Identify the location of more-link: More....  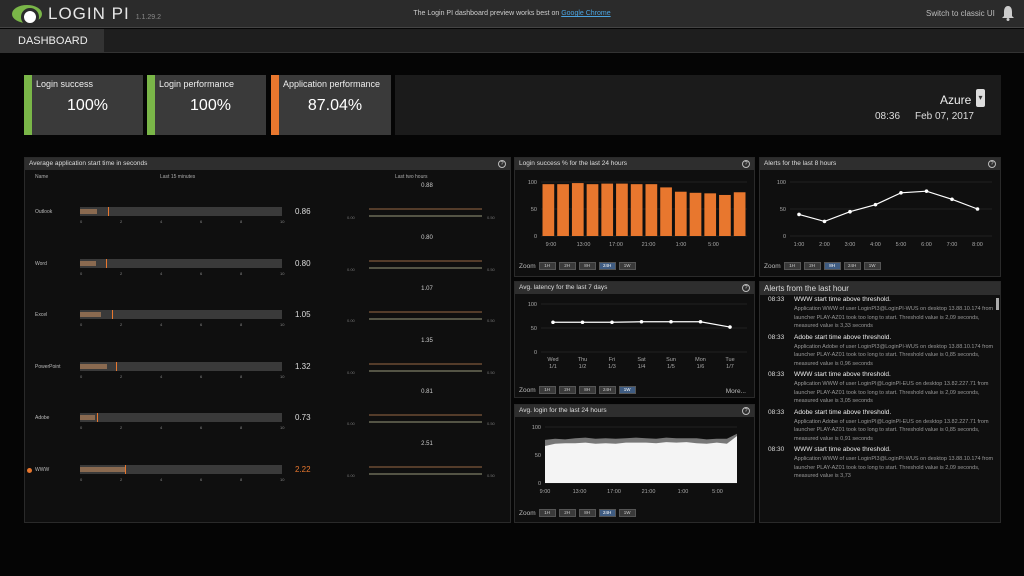
(736, 391).